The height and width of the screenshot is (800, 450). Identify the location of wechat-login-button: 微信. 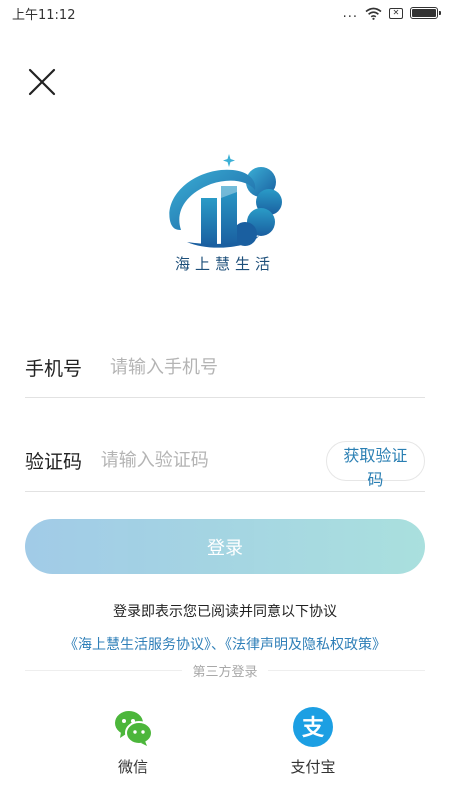
(133, 741).